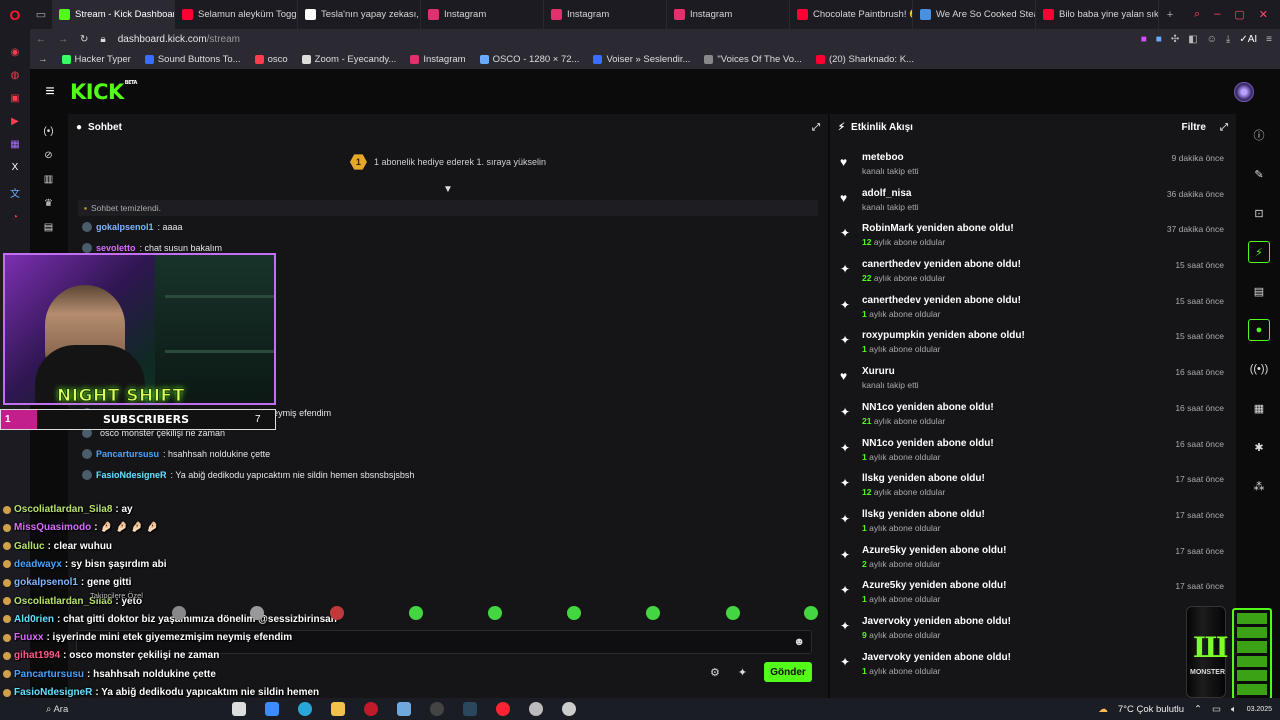  Describe the element at coordinates (1239, 14) in the screenshot. I see `maximize-button: ▢` at that location.